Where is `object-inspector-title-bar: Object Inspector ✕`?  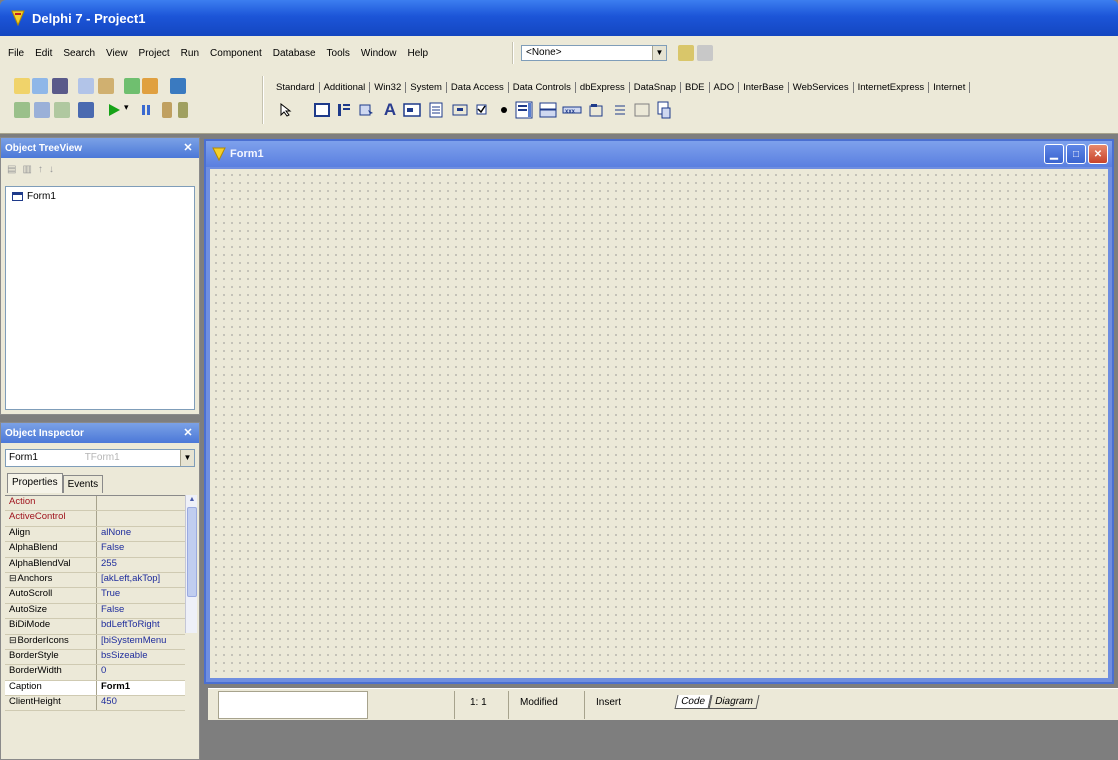
object-inspector-title-bar: Object Inspector ✕ is located at coordinates (100, 433).